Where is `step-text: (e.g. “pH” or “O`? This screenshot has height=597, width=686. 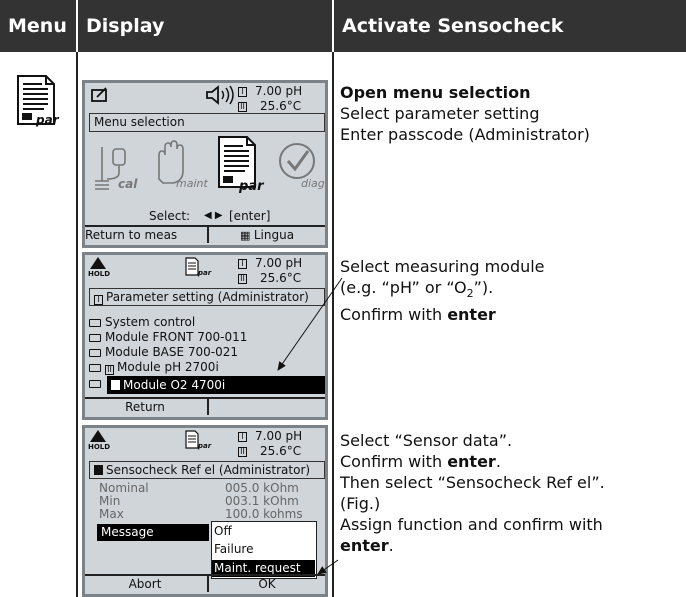
step-text: (e.g. “pH” or “O is located at coordinates (403, 287).